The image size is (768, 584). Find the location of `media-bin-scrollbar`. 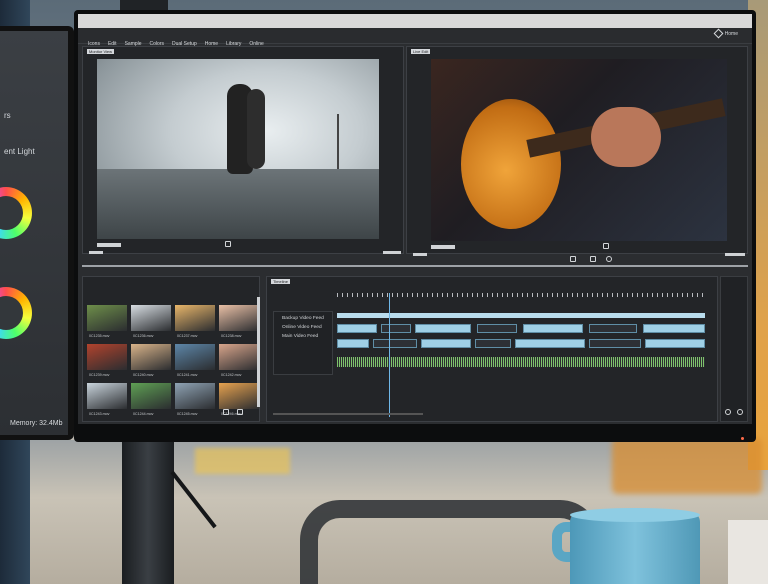

media-bin-scrollbar is located at coordinates (258, 352).